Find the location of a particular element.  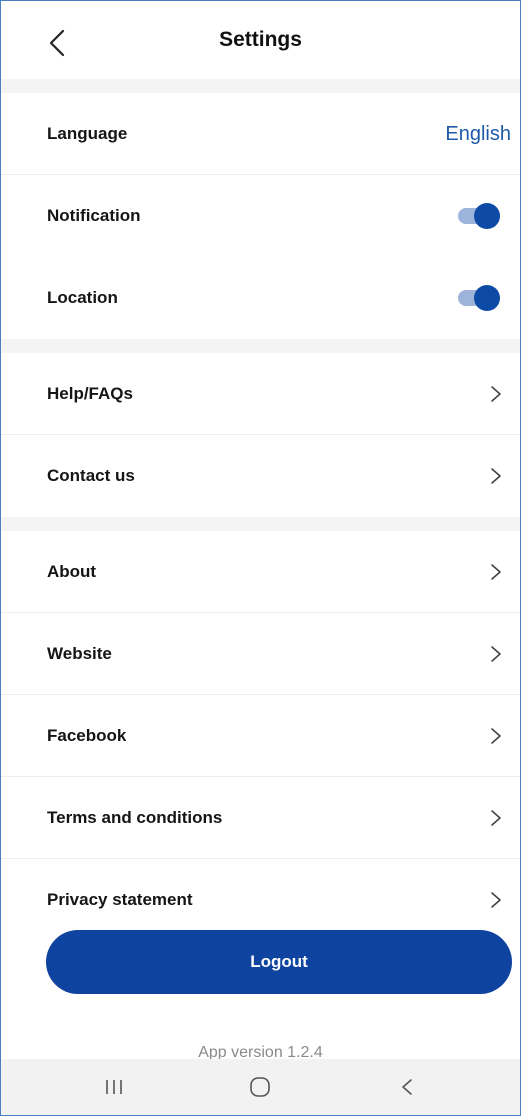

privacy-label: Privacy statement is located at coordinates (120, 899).